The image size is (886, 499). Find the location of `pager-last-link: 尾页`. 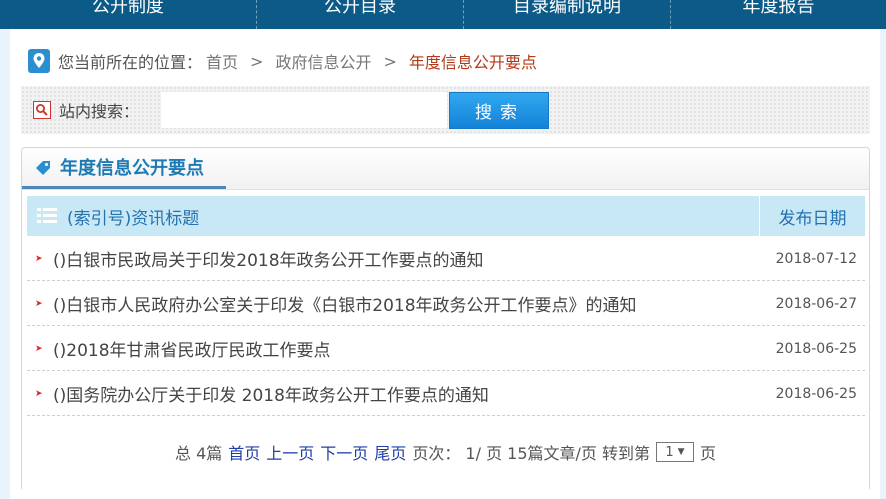

pager-last-link: 尾页 is located at coordinates (390, 452).